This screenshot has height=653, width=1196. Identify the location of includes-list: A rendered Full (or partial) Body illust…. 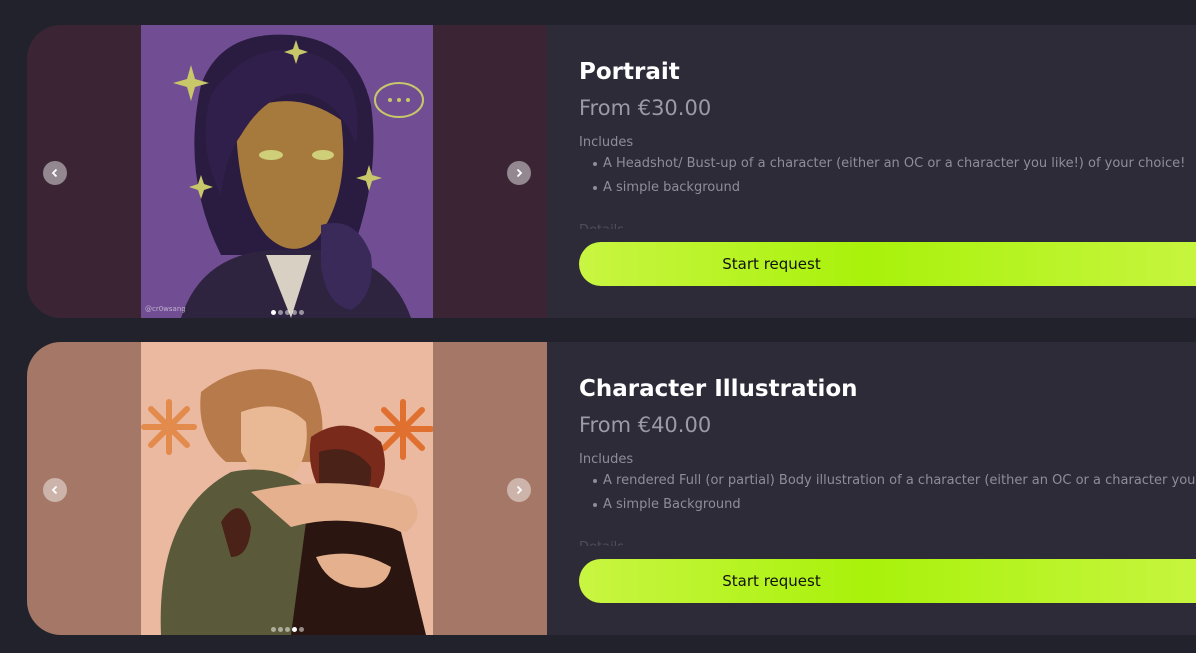
(887, 496).